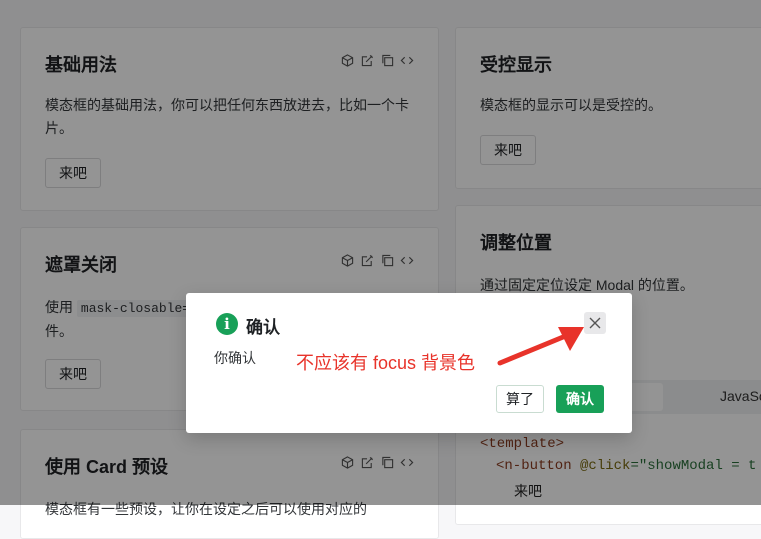  I want to click on annotation-arrow-icon, so click(540, 346).